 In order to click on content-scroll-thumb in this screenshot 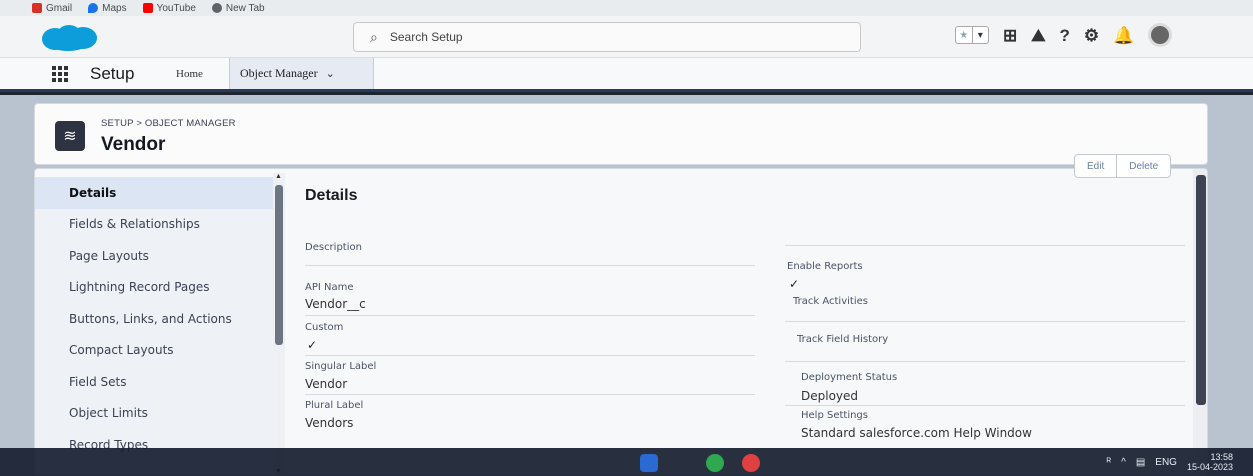, I will do `click(1201, 290)`.